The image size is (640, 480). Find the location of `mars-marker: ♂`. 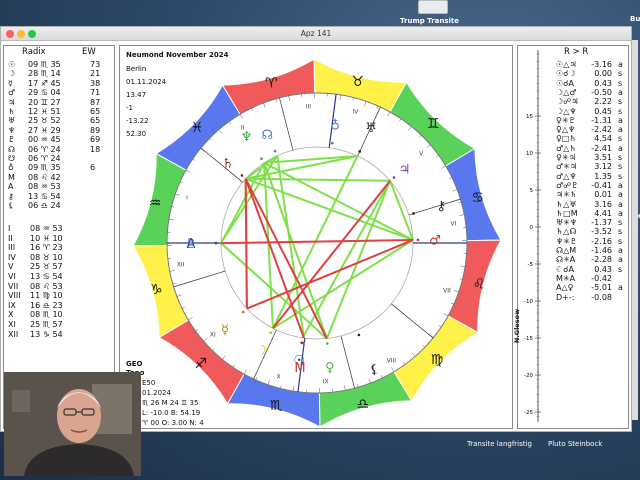

mars-marker: ♂ is located at coordinates (435, 240).